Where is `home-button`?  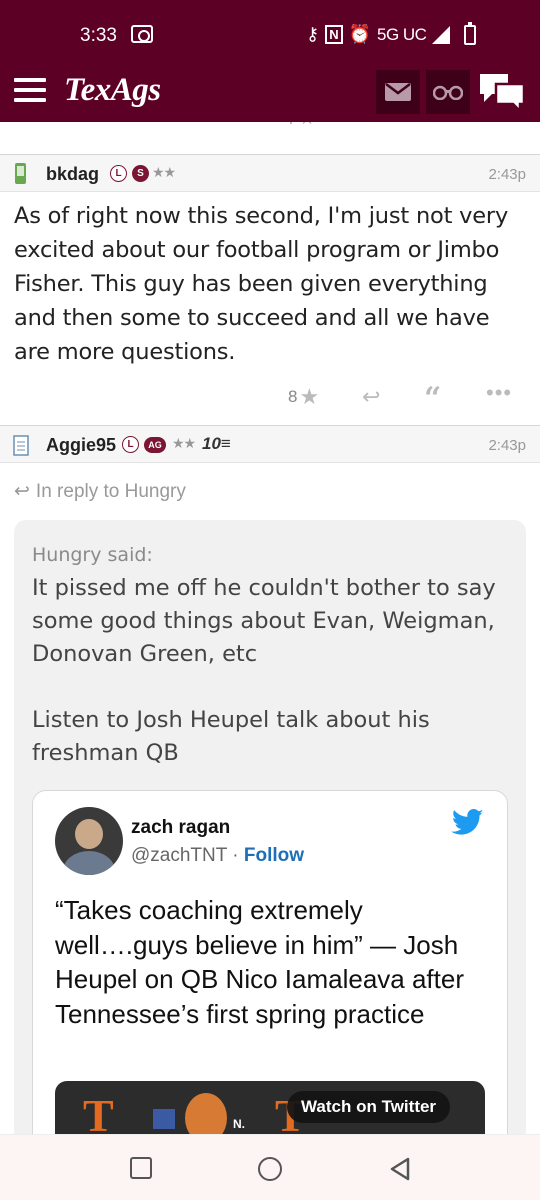 home-button is located at coordinates (270, 1169).